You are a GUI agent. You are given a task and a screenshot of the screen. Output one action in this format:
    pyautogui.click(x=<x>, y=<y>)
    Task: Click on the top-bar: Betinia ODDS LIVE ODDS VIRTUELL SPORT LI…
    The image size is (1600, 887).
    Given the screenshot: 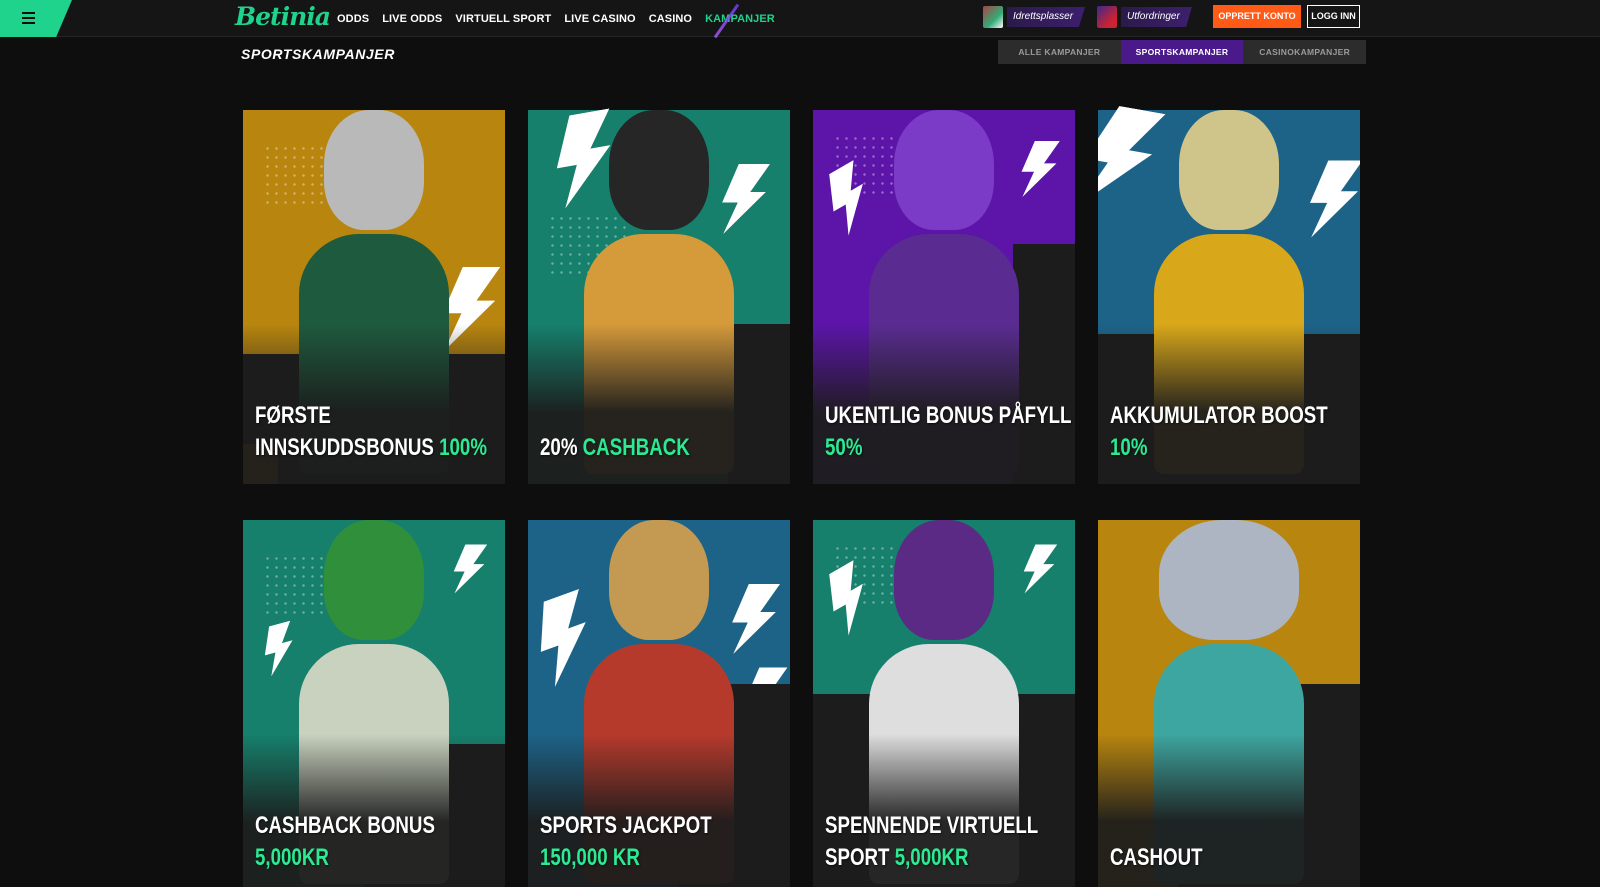 What is the action you would take?
    pyautogui.click(x=800, y=18)
    